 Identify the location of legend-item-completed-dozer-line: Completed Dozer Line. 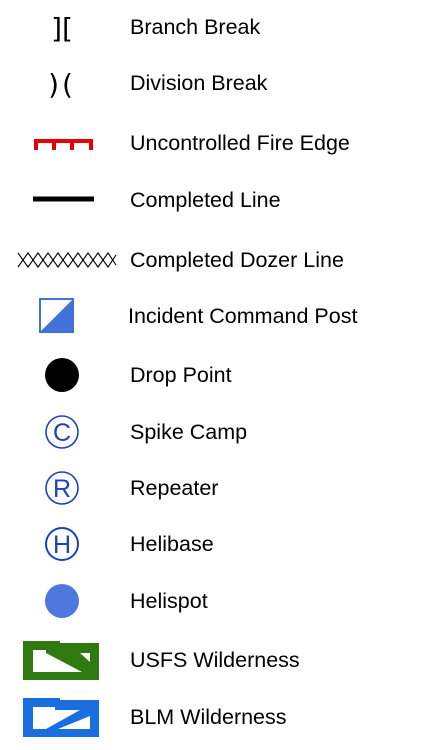
(220, 260).